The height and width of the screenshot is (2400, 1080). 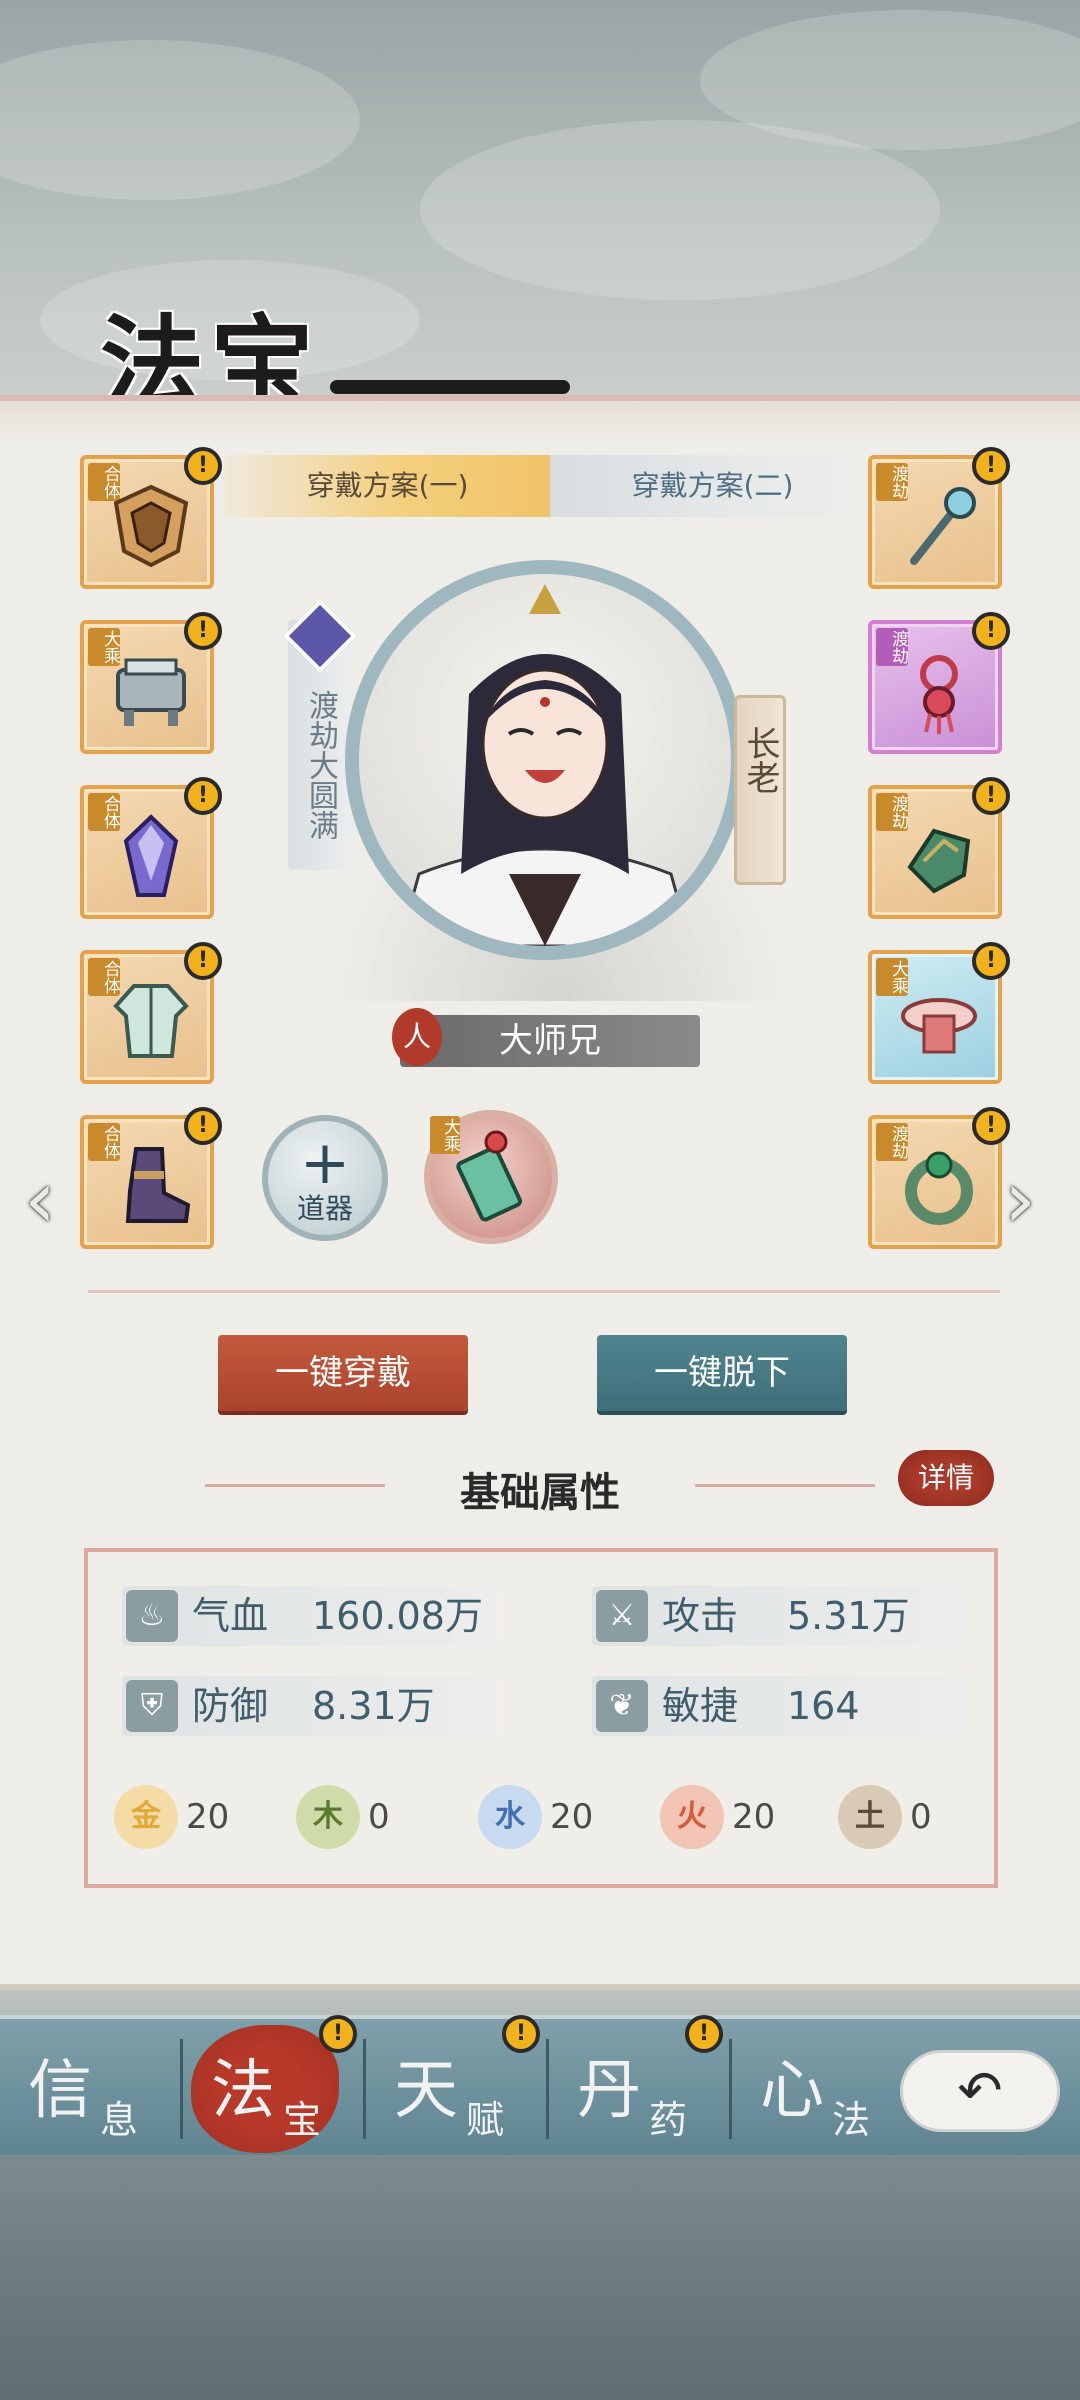 What do you see at coordinates (485, 2120) in the screenshot?
I see `nav-label-small: 赋` at bounding box center [485, 2120].